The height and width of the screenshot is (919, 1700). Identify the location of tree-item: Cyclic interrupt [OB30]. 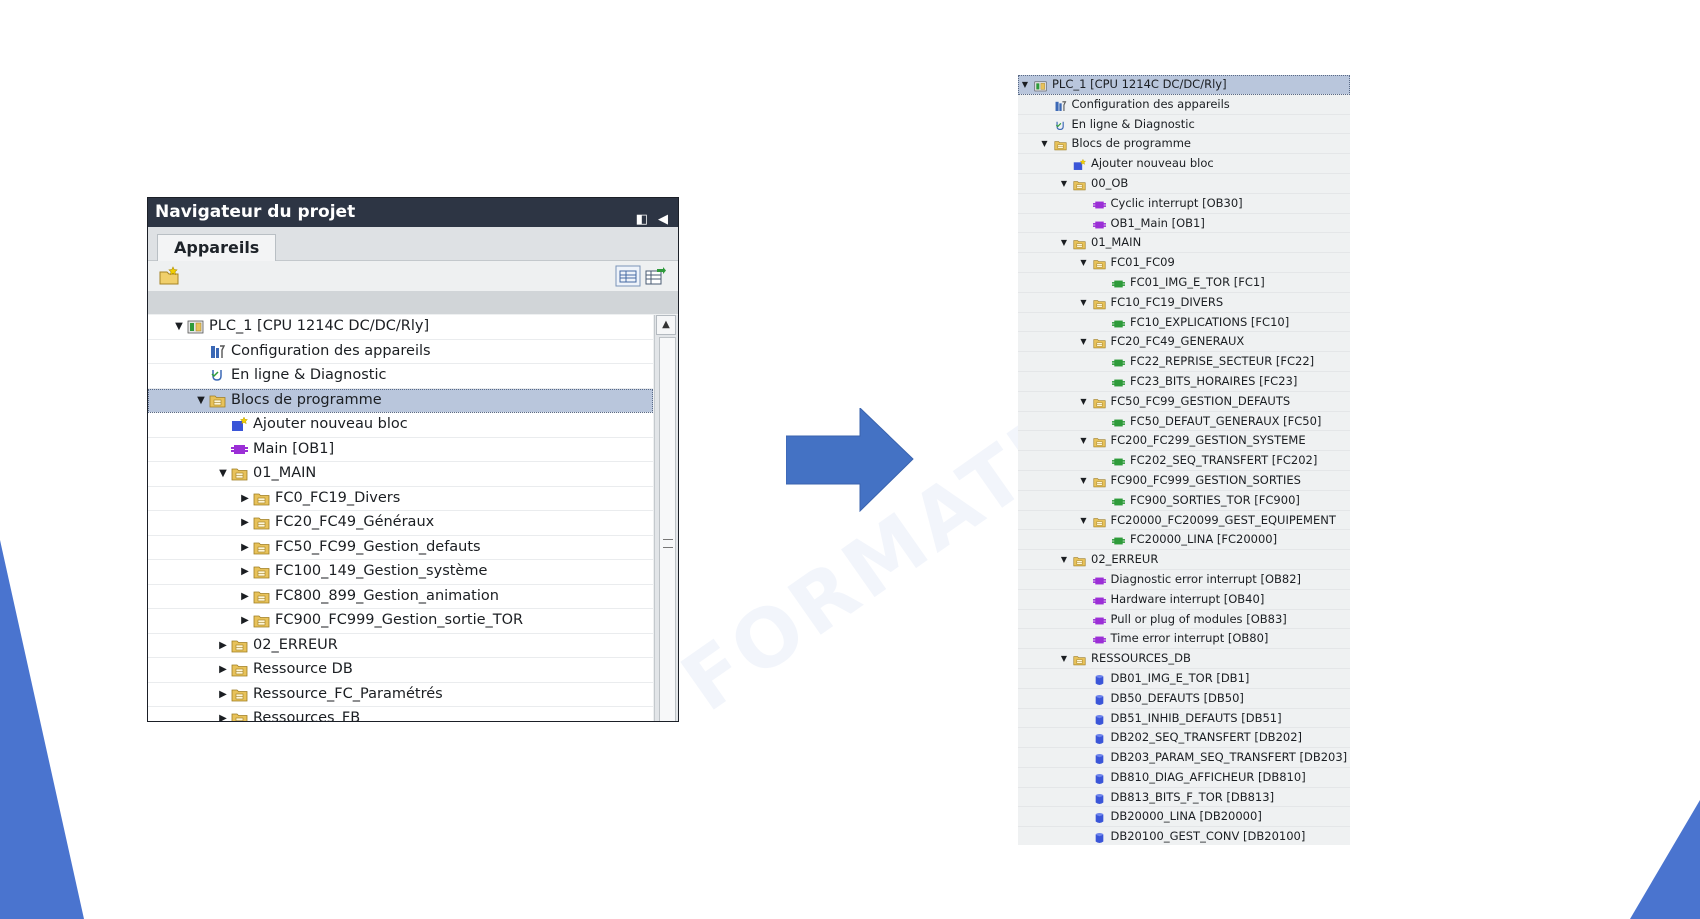
(1184, 204).